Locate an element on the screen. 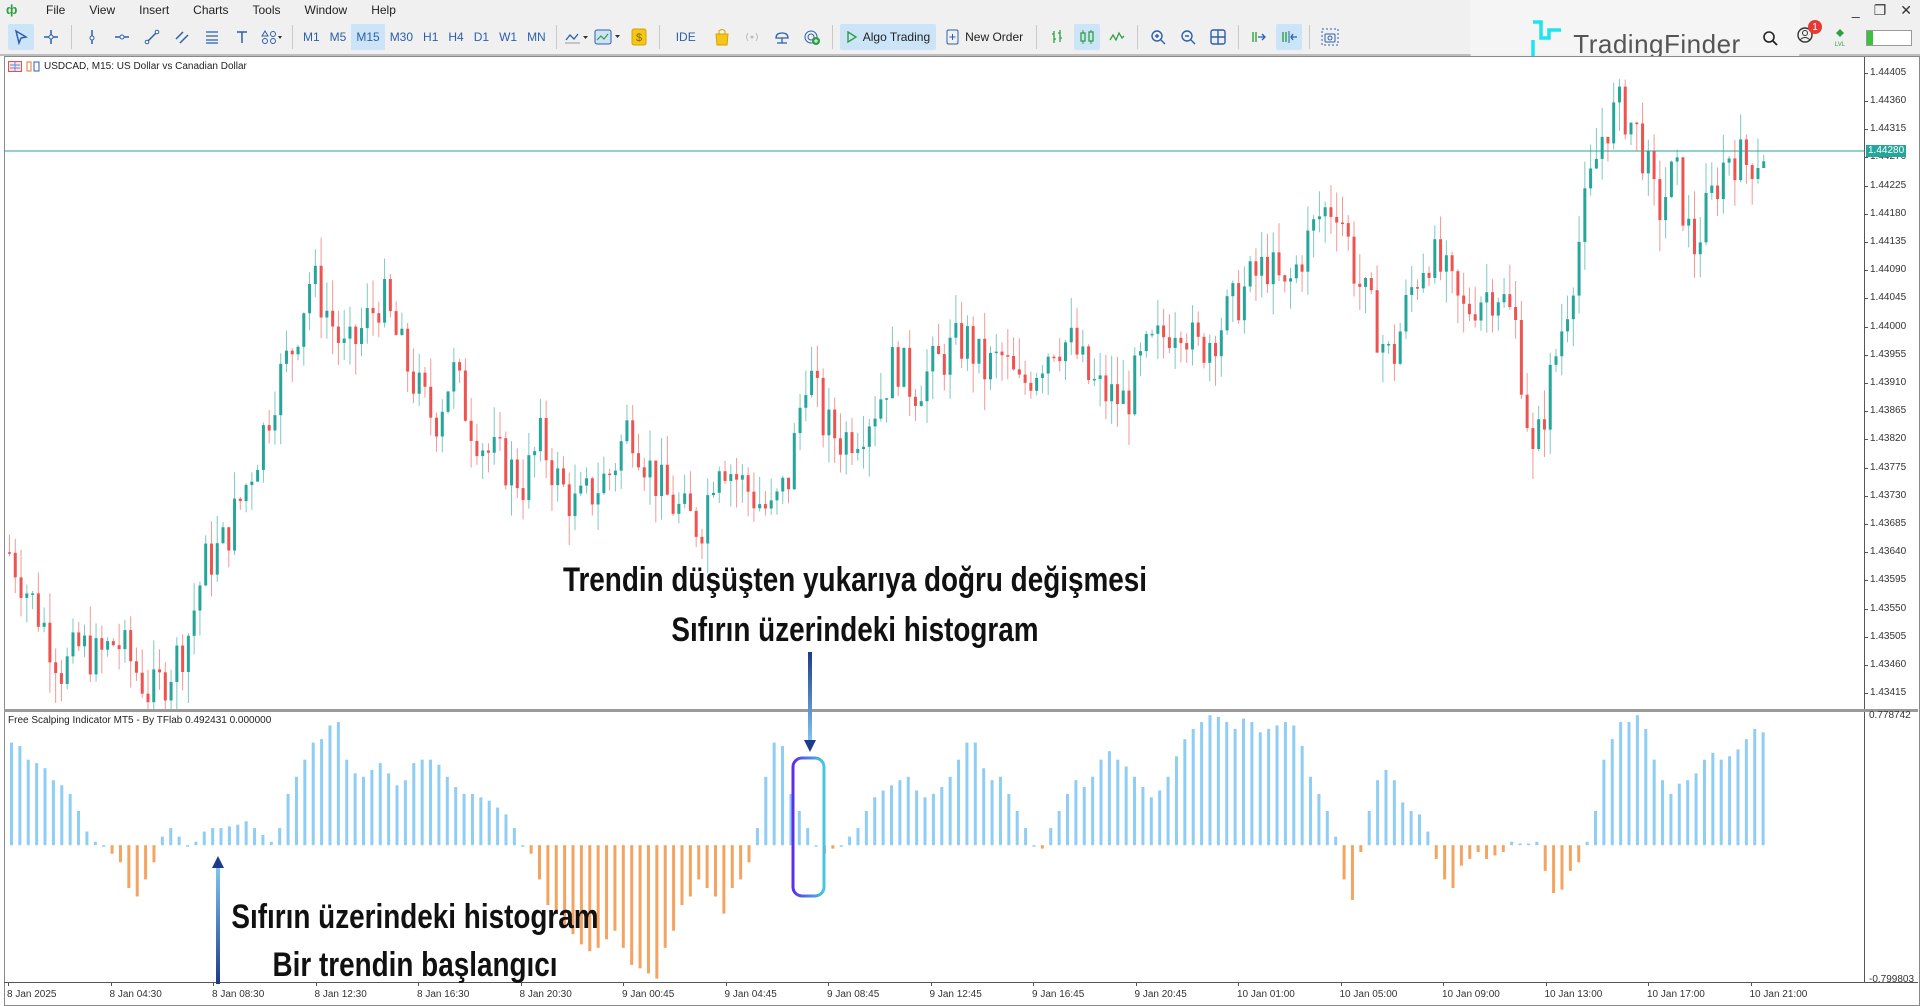 The image size is (1920, 1006). toolbar-separator is located at coordinates (659, 37).